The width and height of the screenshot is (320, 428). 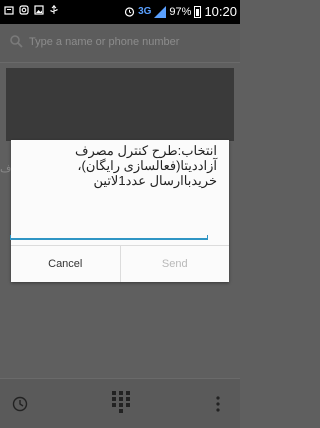 What do you see at coordinates (109, 237) in the screenshot?
I see `input-underline` at bounding box center [109, 237].